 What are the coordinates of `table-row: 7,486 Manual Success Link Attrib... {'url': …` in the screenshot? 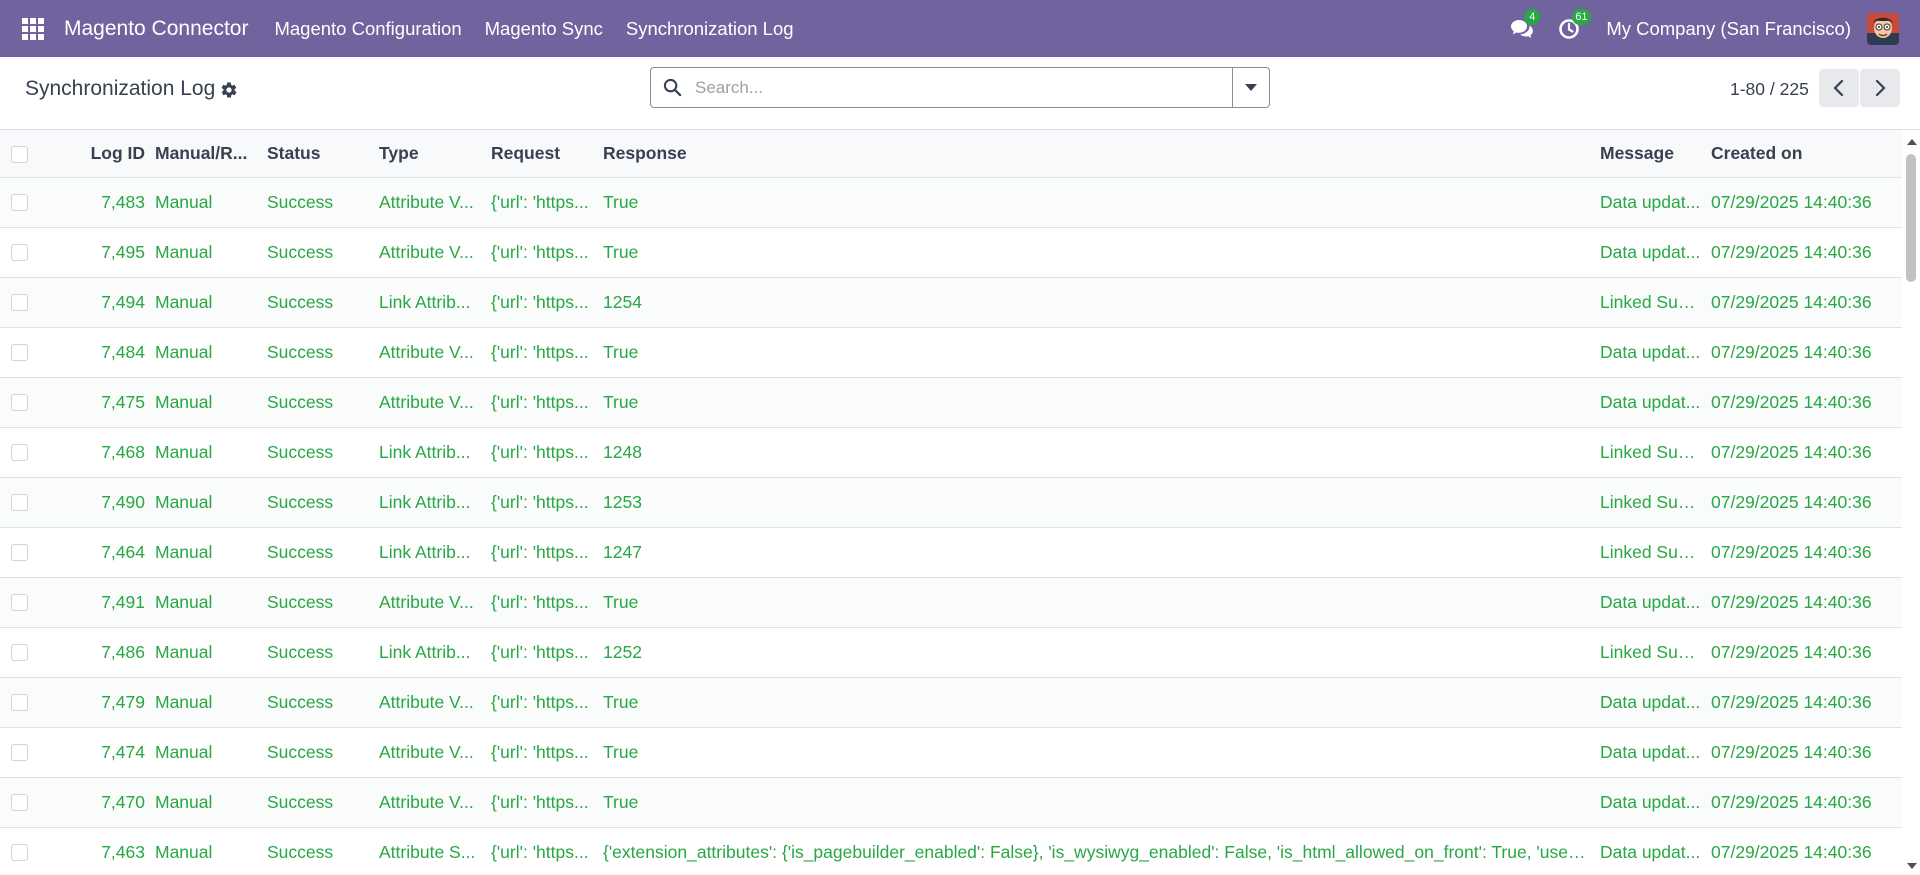 It's located at (951, 652).